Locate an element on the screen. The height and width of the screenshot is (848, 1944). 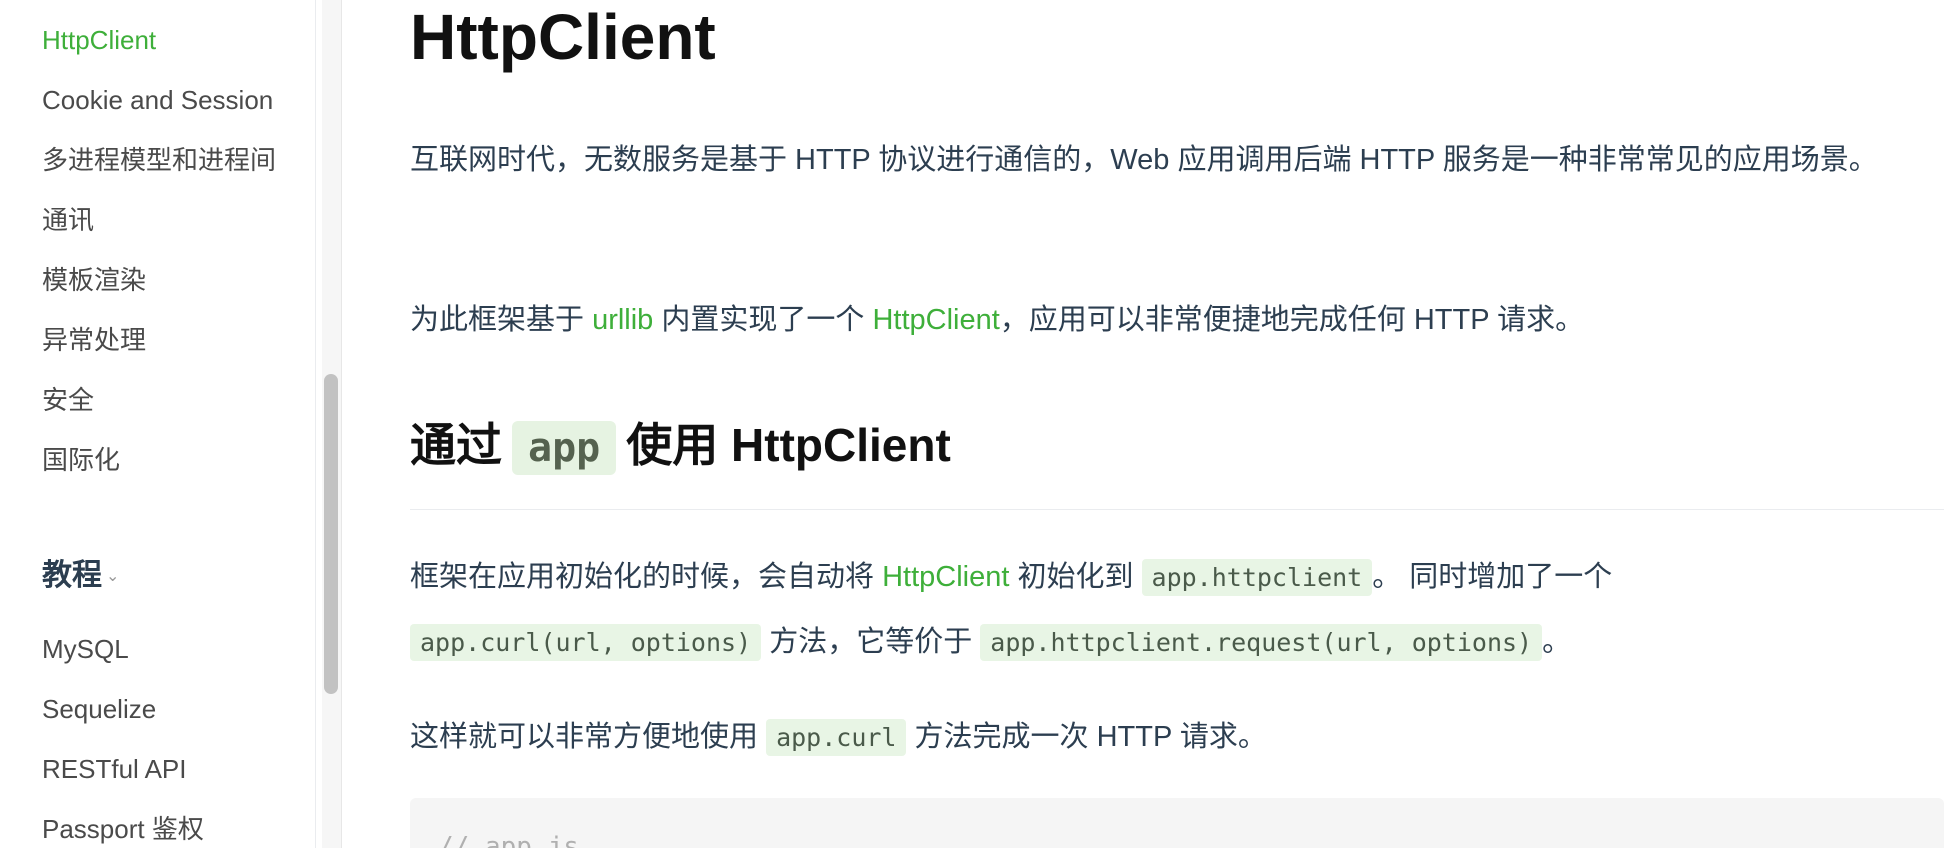
text: 为此框架基于 is located at coordinates (501, 320).